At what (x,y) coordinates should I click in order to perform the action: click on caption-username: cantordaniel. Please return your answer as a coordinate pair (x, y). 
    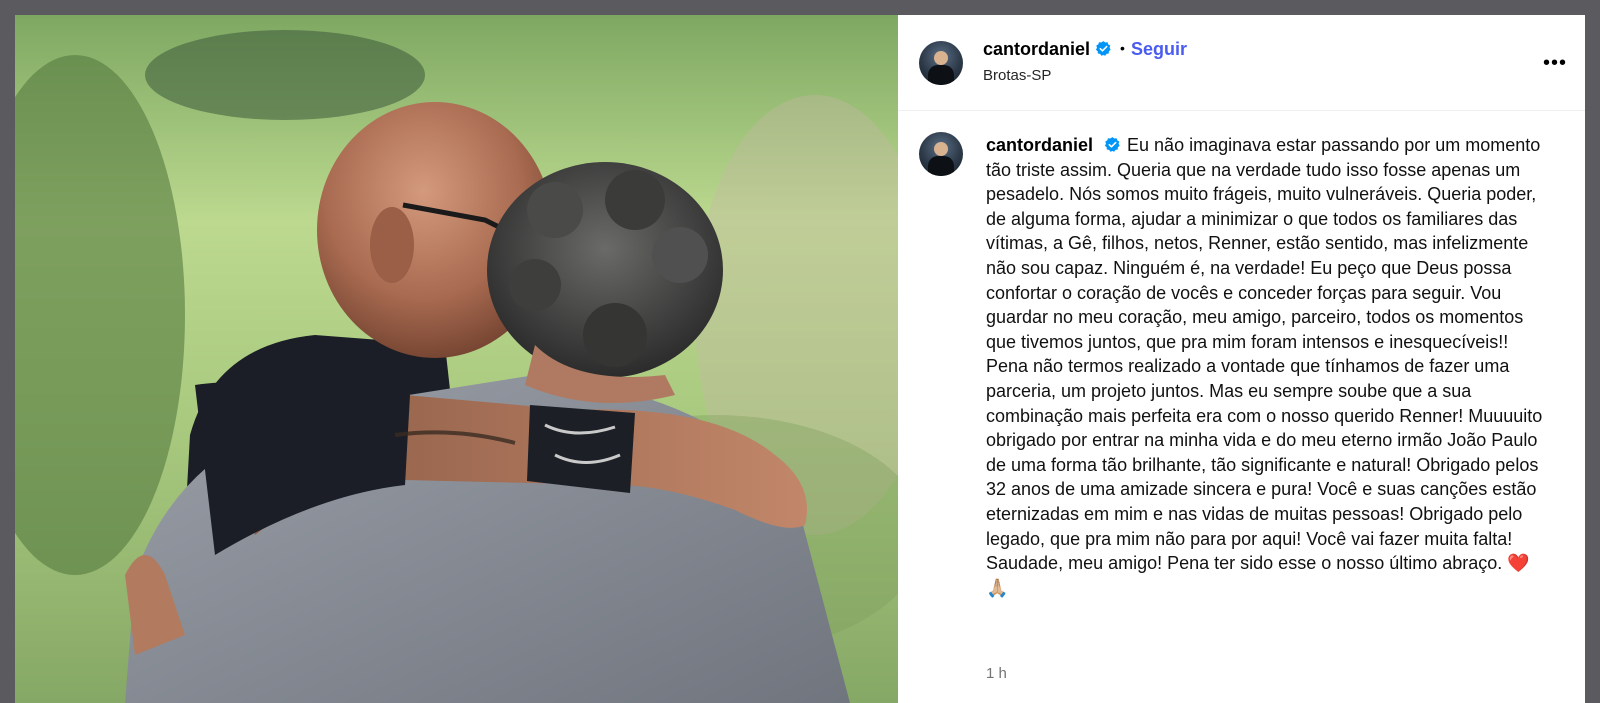
    Looking at the image, I should click on (1039, 145).